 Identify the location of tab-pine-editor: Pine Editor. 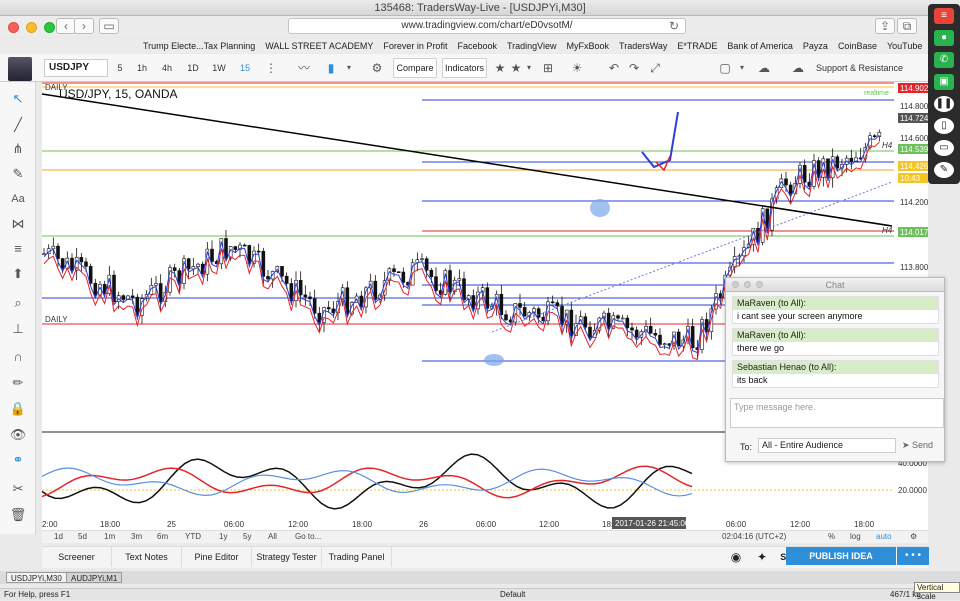
(217, 557).